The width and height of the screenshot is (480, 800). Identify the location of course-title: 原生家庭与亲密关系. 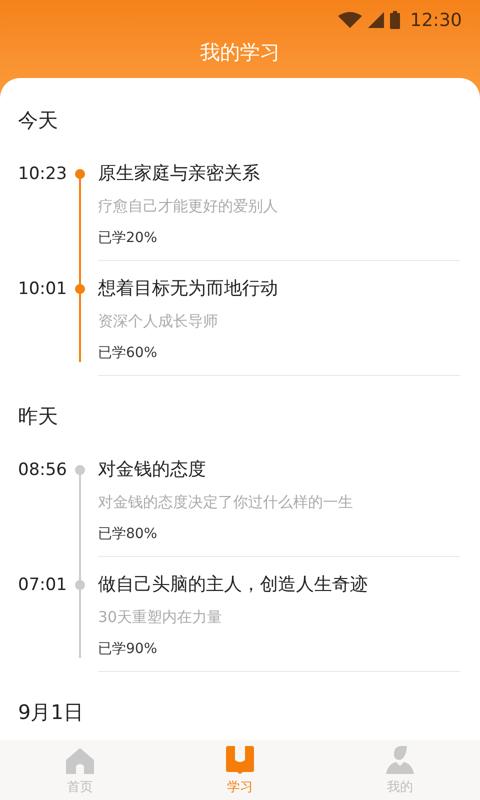
(179, 174).